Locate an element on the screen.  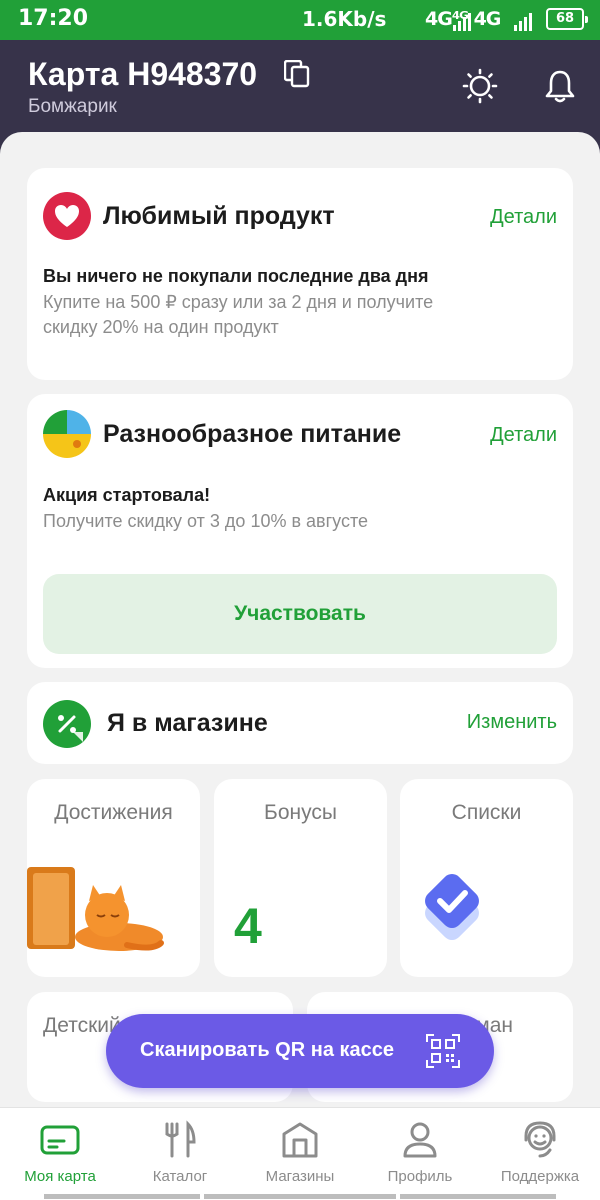
scan-qr-button: Сканировать QR на кассе is located at coordinates (300, 1051).